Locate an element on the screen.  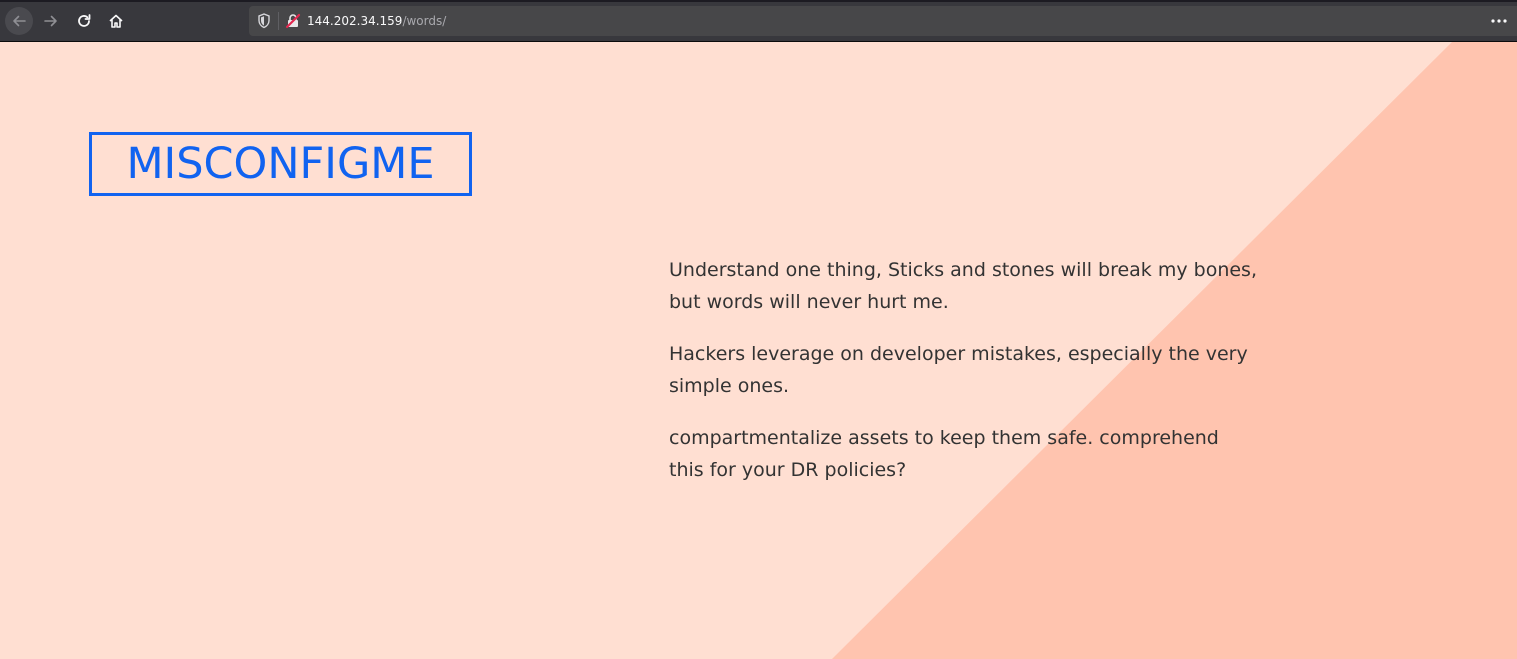
url-host: 144.202.34.159 is located at coordinates (355, 21).